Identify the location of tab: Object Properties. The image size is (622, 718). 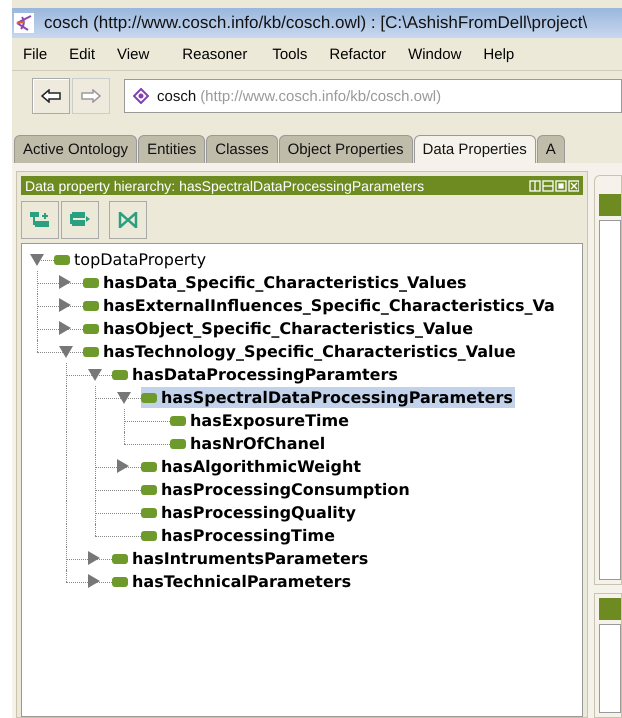
(345, 149).